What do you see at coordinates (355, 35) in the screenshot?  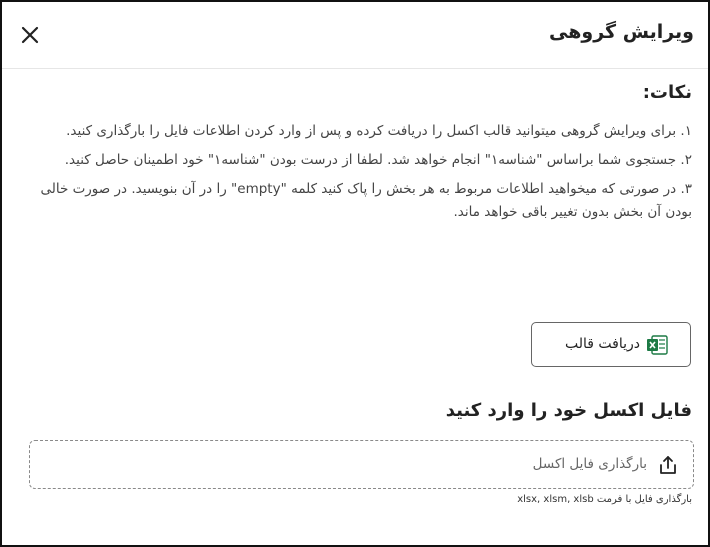 I see `dialog-header: ویرایش گروهی` at bounding box center [355, 35].